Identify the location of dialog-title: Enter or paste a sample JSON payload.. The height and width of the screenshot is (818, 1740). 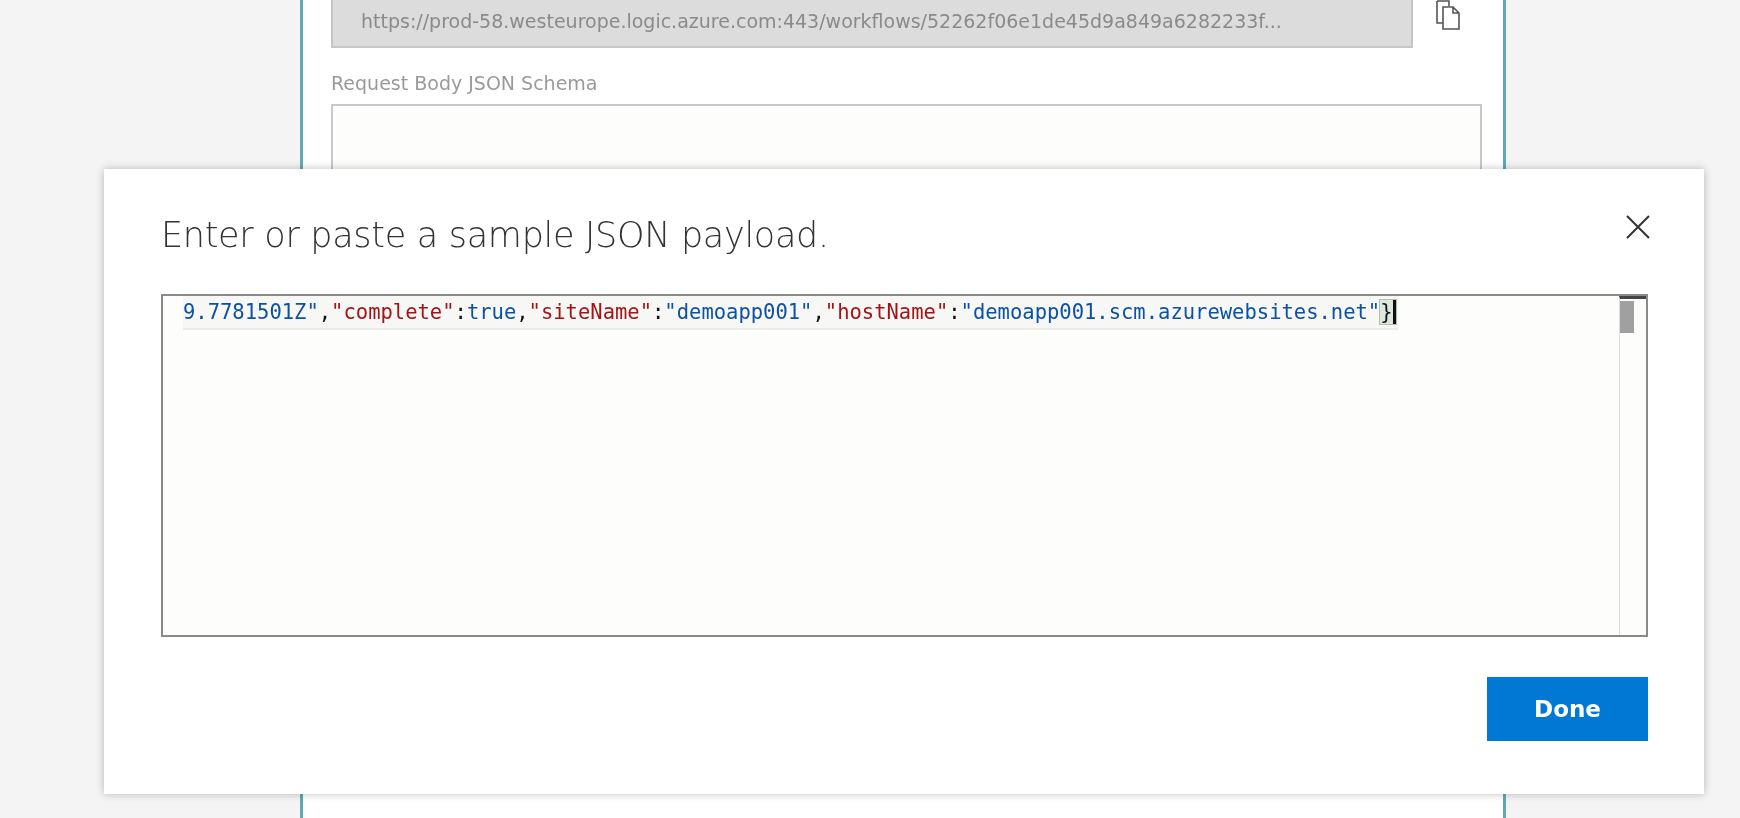
(495, 235).